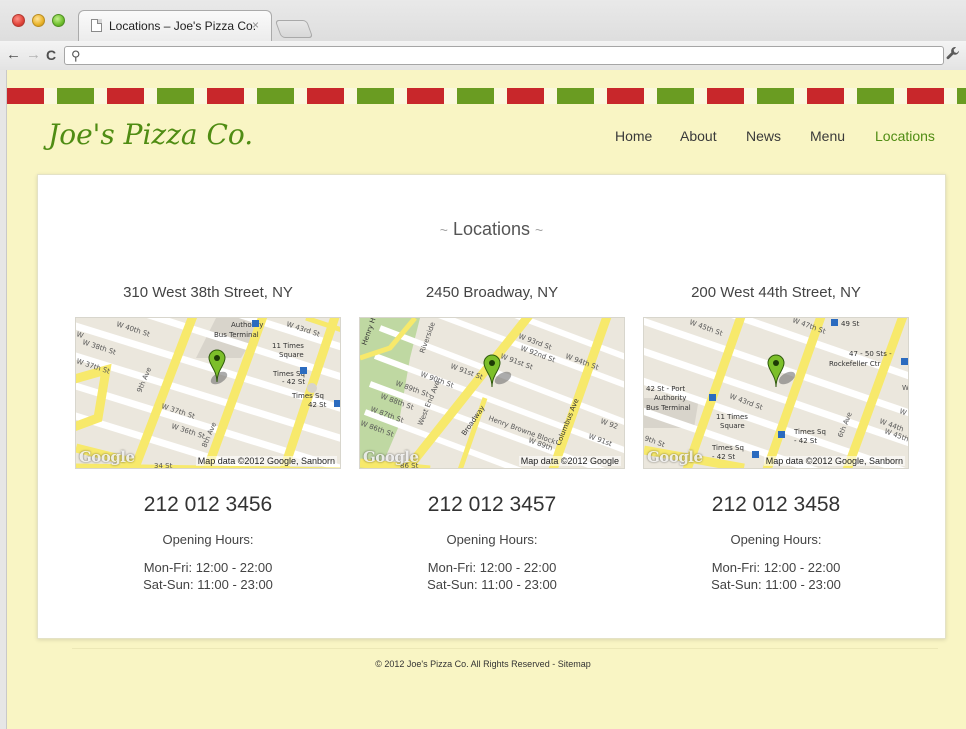 The image size is (966, 729). Describe the element at coordinates (905, 136) in the screenshot. I see `nav-item-locations: Locations` at that location.